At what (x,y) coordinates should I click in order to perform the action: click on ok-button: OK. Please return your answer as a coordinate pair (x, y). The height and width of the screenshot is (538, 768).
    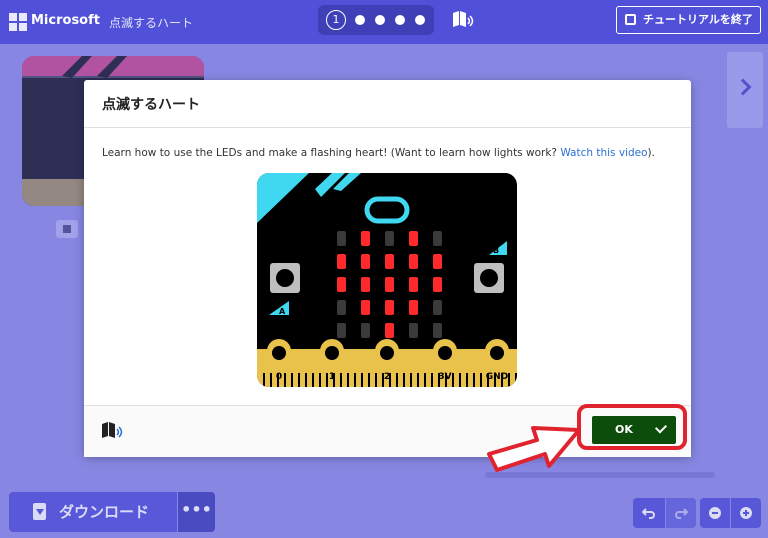
    Looking at the image, I should click on (634, 430).